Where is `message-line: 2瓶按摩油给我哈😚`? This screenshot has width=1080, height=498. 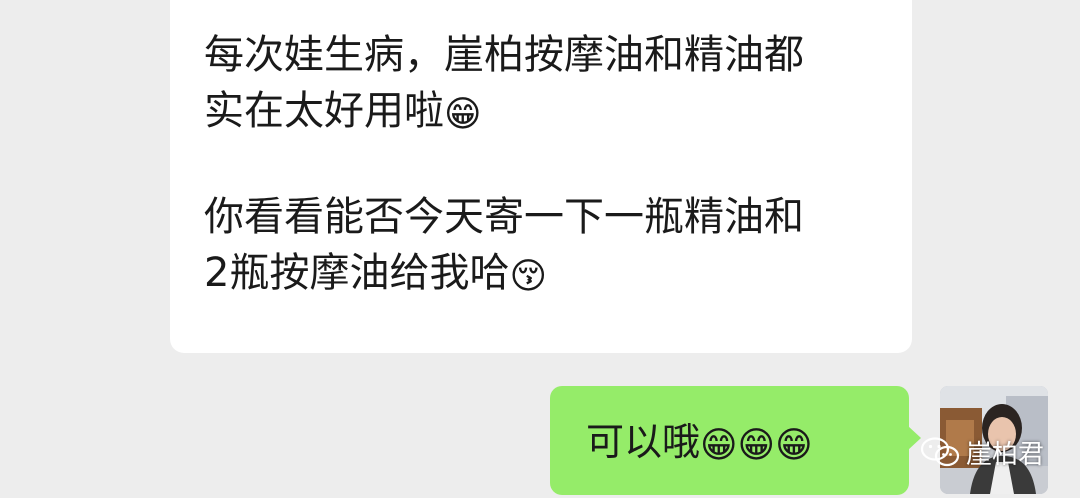 message-line: 2瓶按摩油给我哈😚 is located at coordinates (375, 273).